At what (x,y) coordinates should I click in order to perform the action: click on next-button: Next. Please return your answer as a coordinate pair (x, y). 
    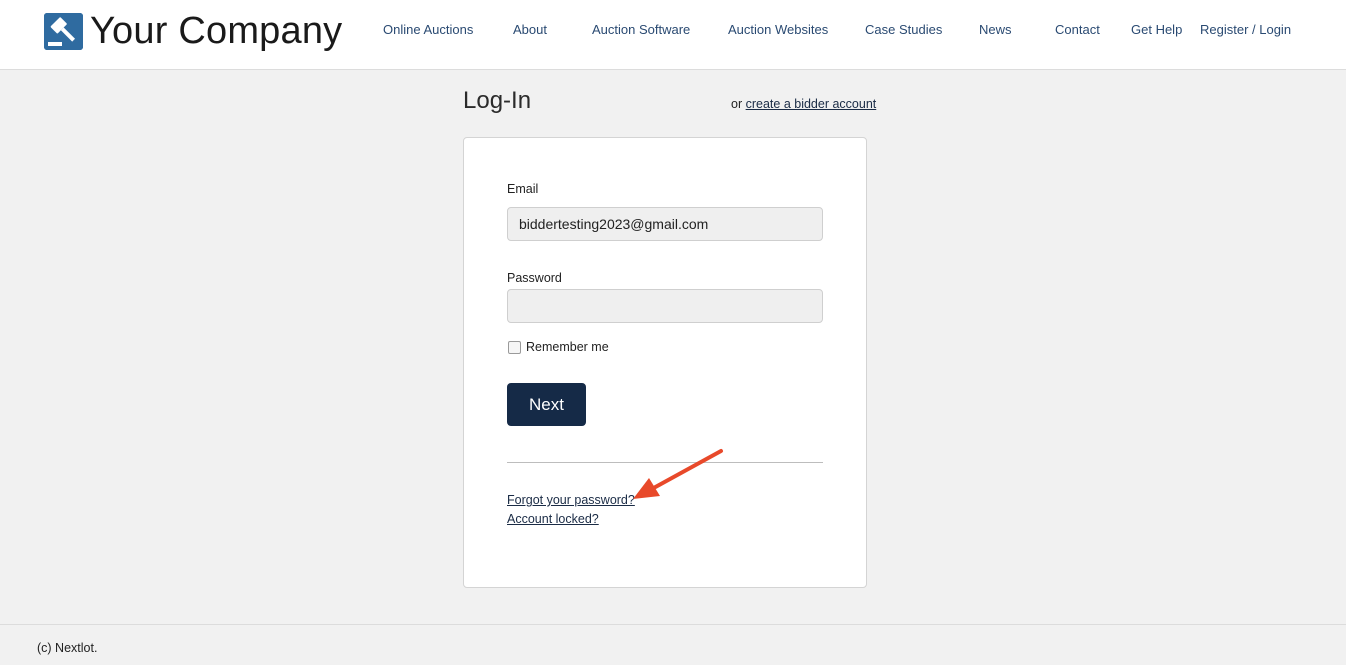
    Looking at the image, I should click on (546, 404).